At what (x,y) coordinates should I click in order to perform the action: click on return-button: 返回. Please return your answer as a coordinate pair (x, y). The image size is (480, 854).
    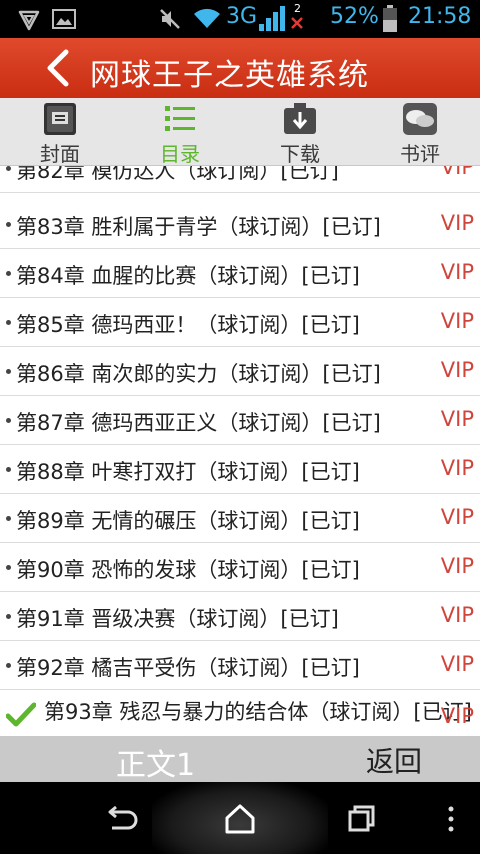
    Looking at the image, I should click on (394, 760).